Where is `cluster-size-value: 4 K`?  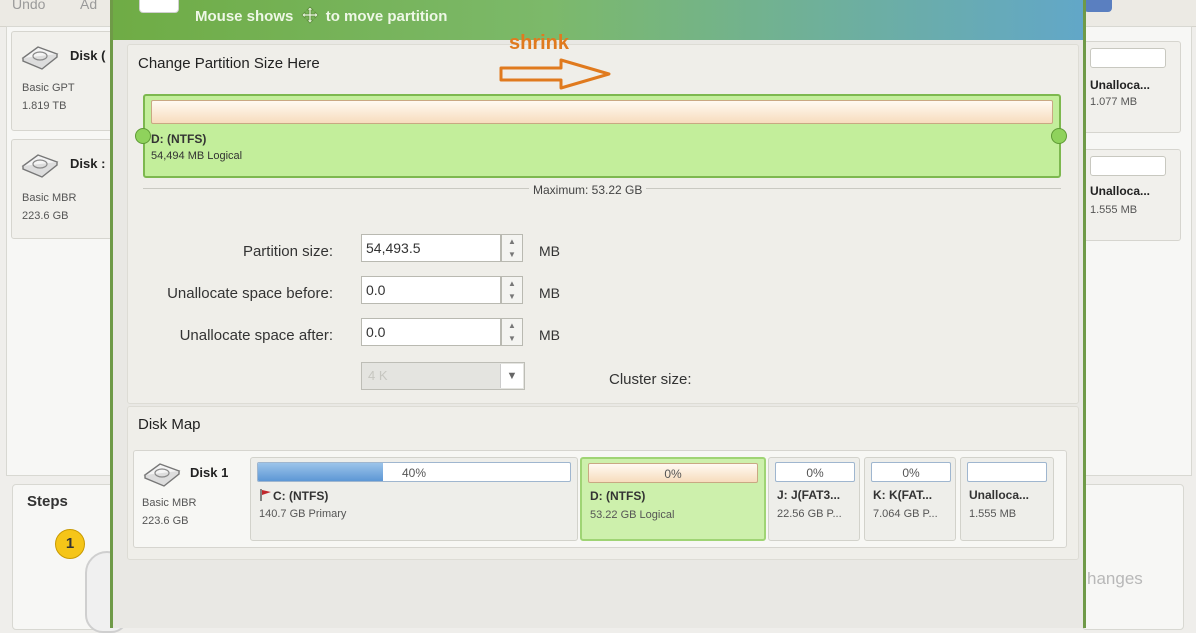 cluster-size-value: 4 K is located at coordinates (378, 375).